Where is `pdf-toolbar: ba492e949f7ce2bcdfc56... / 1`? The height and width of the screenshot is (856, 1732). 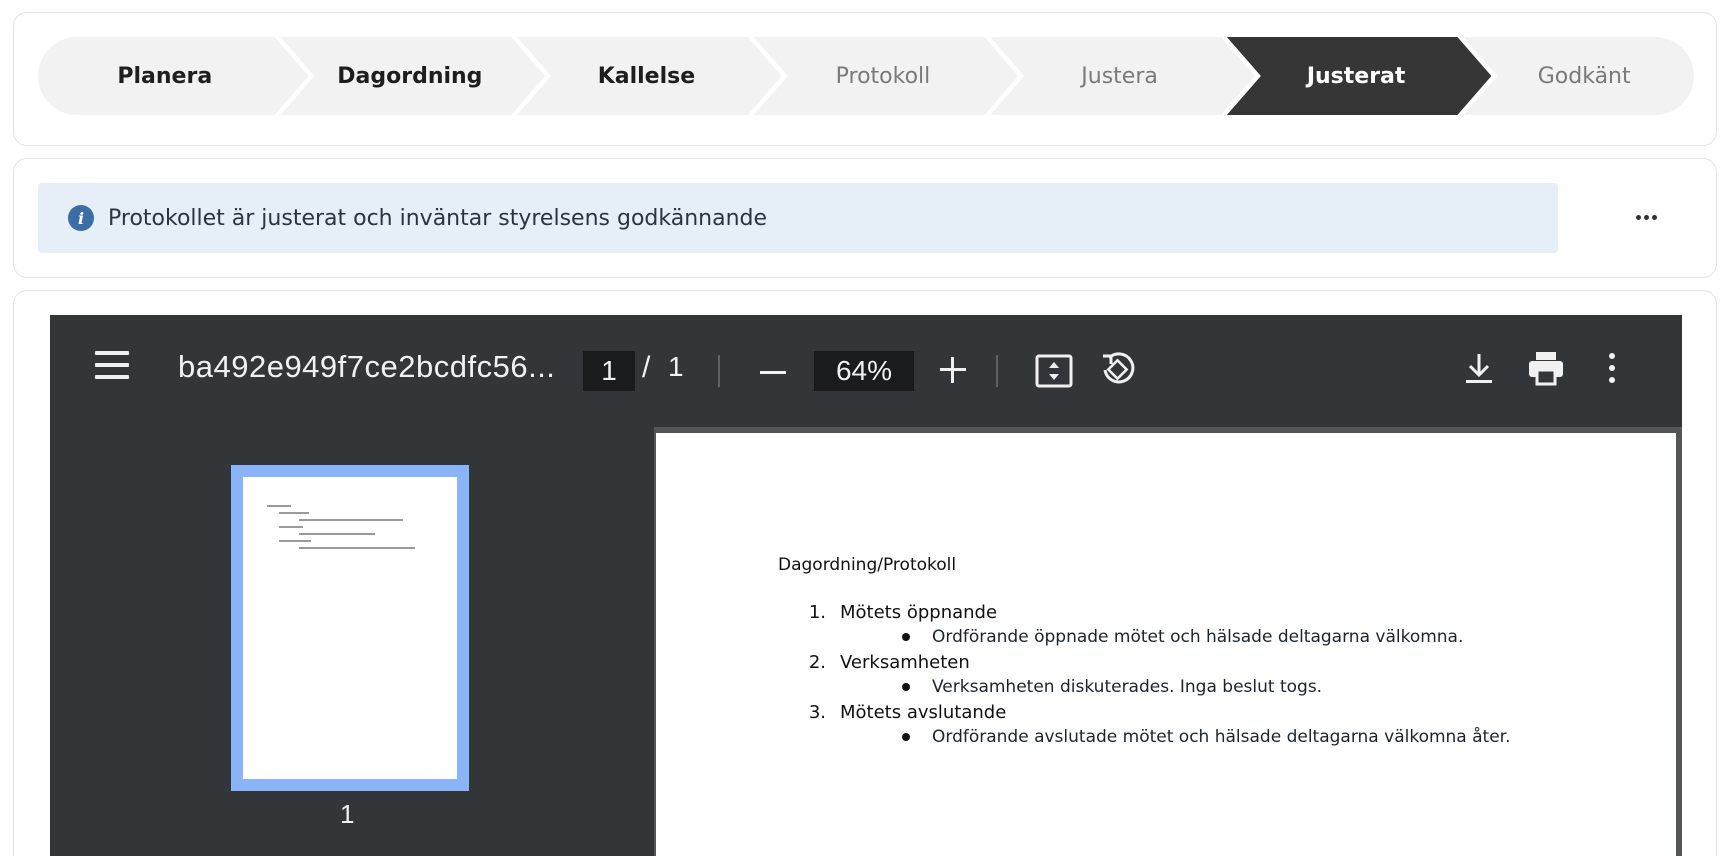 pdf-toolbar: ba492e949f7ce2bcdfc56... / 1 is located at coordinates (866, 371).